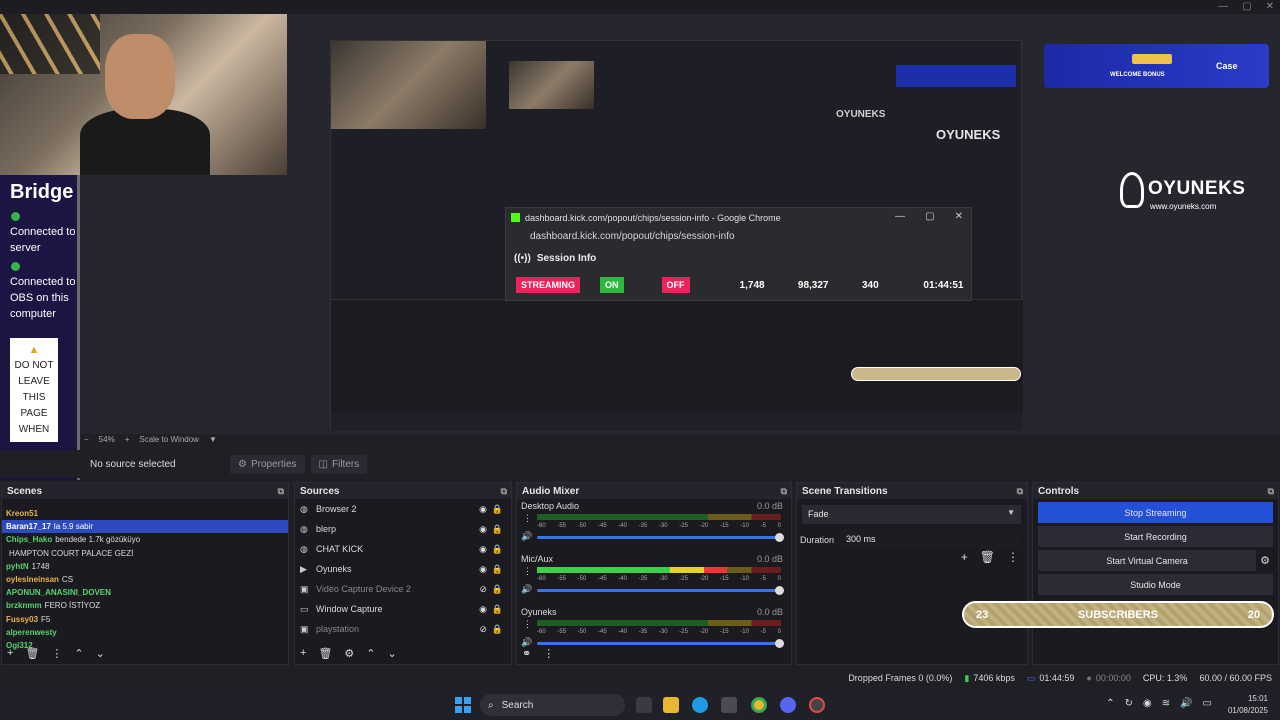 This screenshot has width=1280, height=720. I want to click on close-button: ✕, so click(1270, 6).